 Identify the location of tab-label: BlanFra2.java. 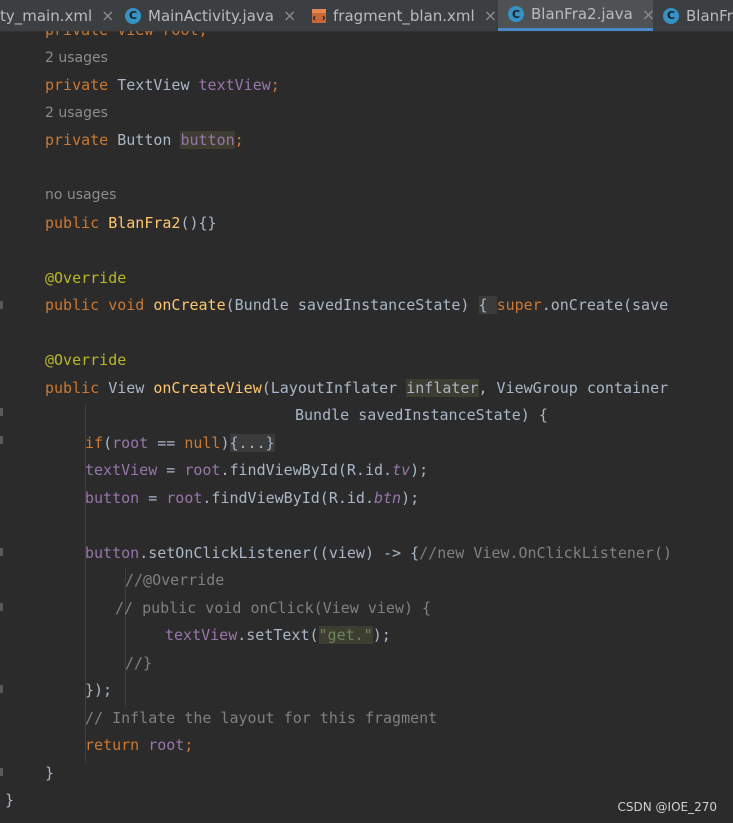
(582, 14).